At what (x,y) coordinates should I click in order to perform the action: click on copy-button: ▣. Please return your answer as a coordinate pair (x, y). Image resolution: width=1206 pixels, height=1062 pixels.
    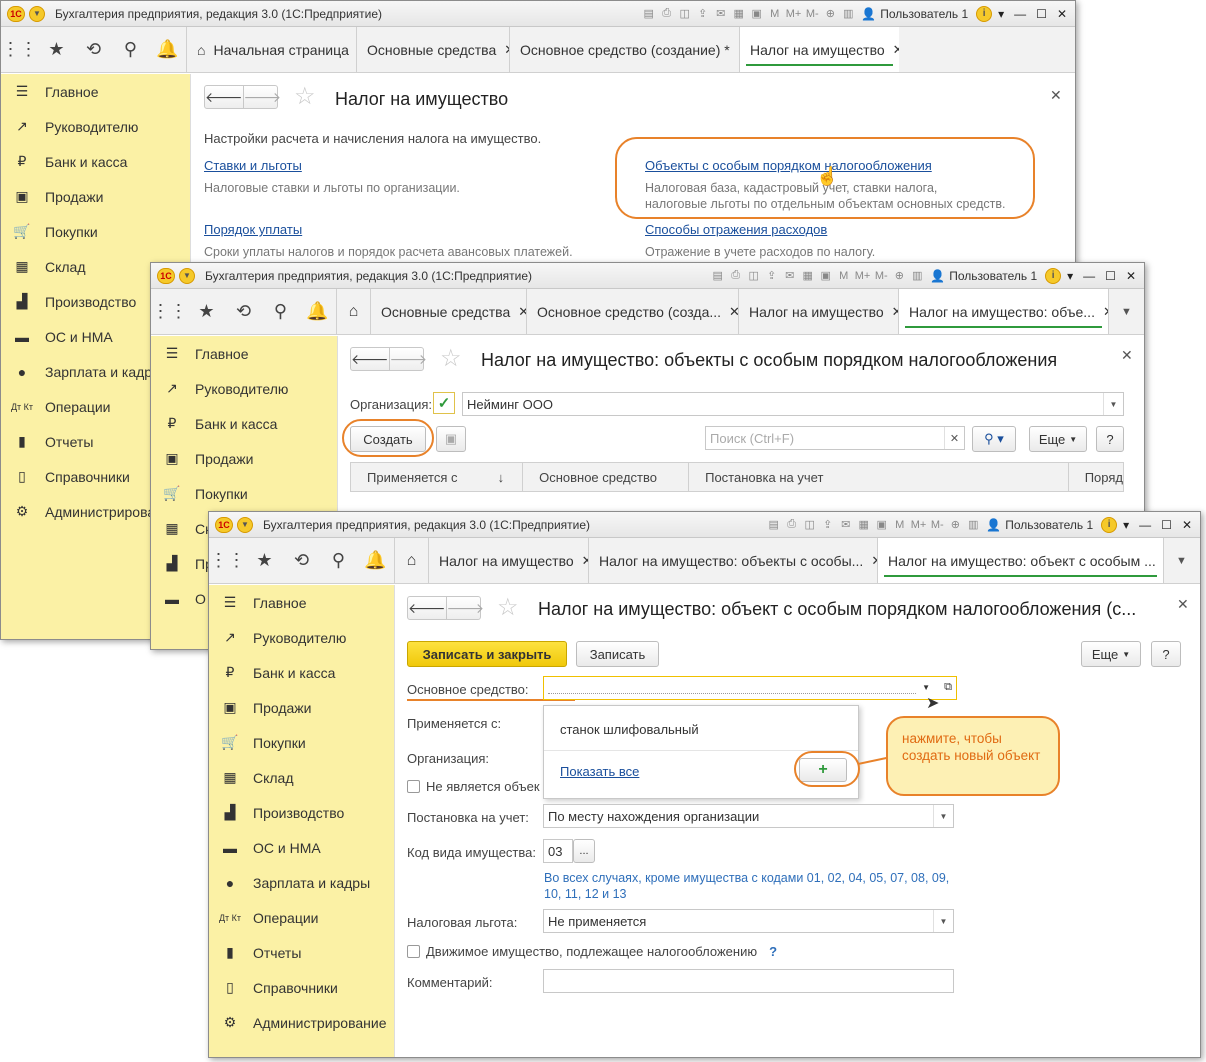
    Looking at the image, I should click on (451, 439).